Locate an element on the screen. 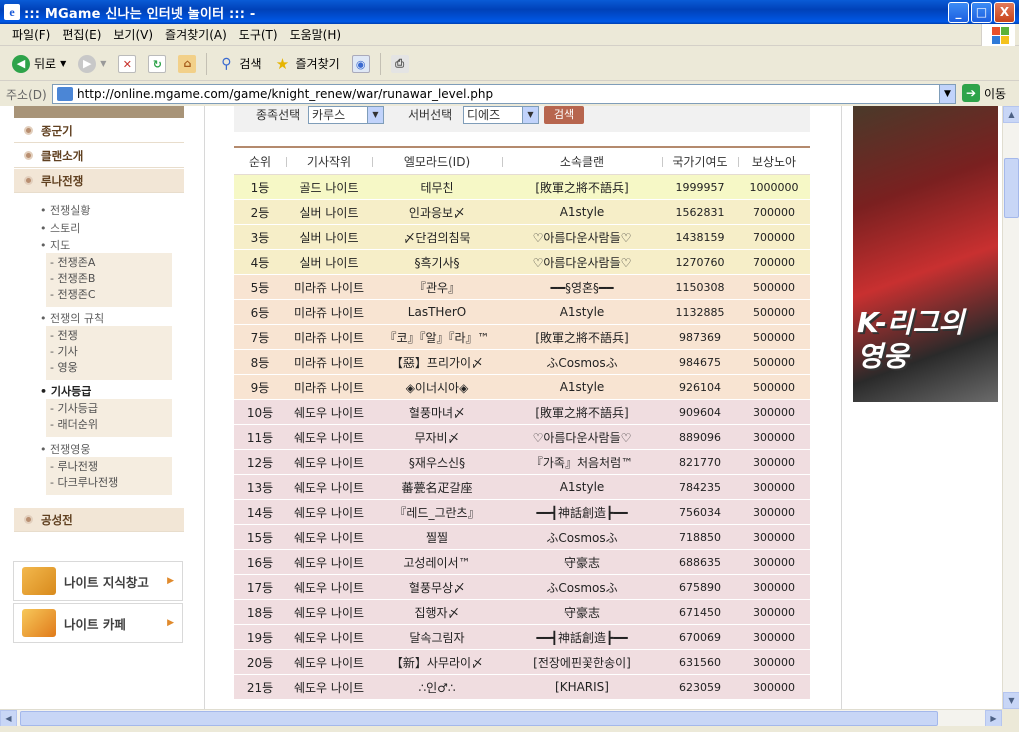 This screenshot has height=732, width=1019. cell-id: ∴인♂∴ is located at coordinates (437, 687).